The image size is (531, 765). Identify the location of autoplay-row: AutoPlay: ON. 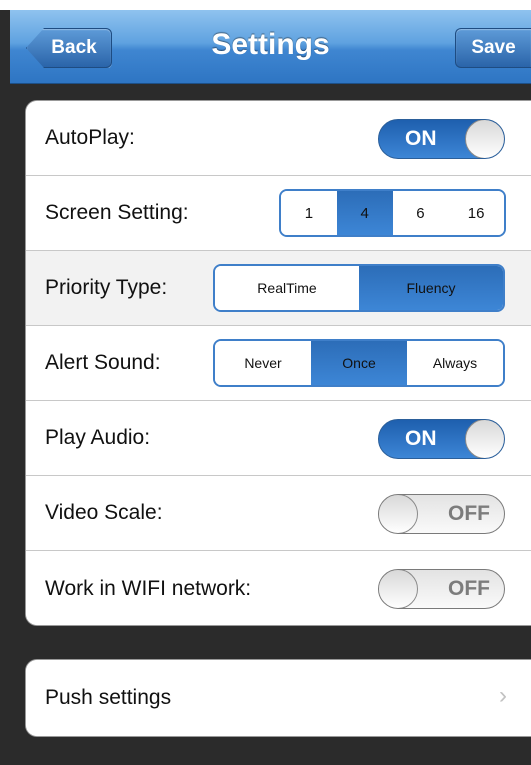
(278, 138).